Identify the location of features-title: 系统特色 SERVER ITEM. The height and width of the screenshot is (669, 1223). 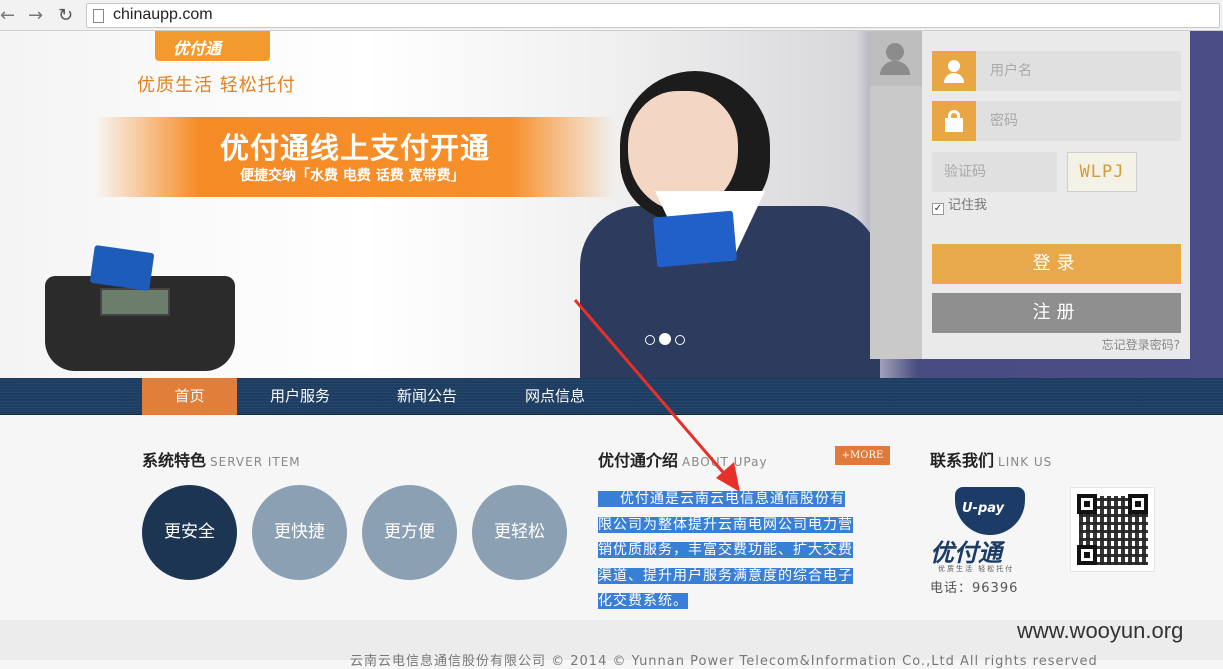
(221, 459).